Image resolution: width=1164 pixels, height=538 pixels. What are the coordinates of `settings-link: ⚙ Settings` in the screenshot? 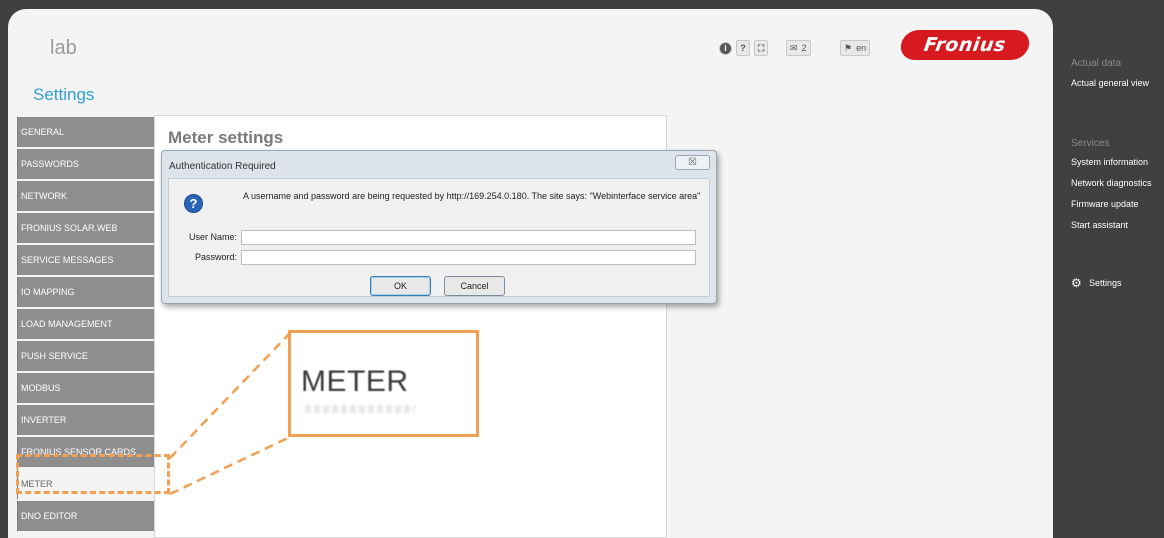 It's located at (1096, 283).